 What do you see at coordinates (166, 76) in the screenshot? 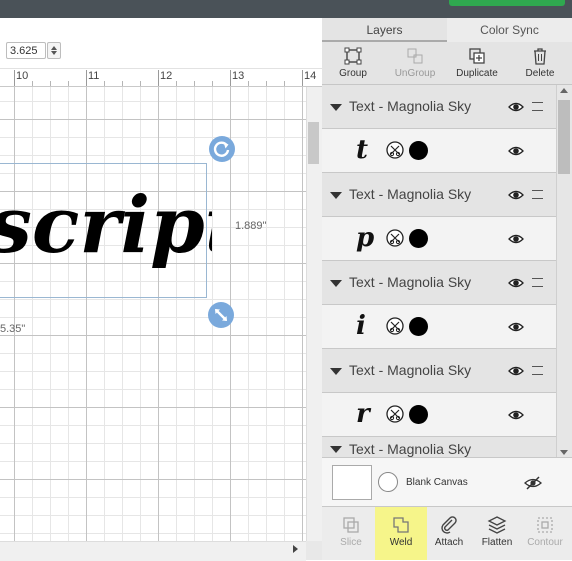
I see `ruler-label: 12` at bounding box center [166, 76].